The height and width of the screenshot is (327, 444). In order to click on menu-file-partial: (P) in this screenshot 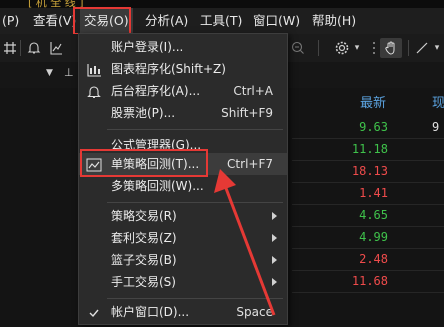, I will do `click(10, 21)`.